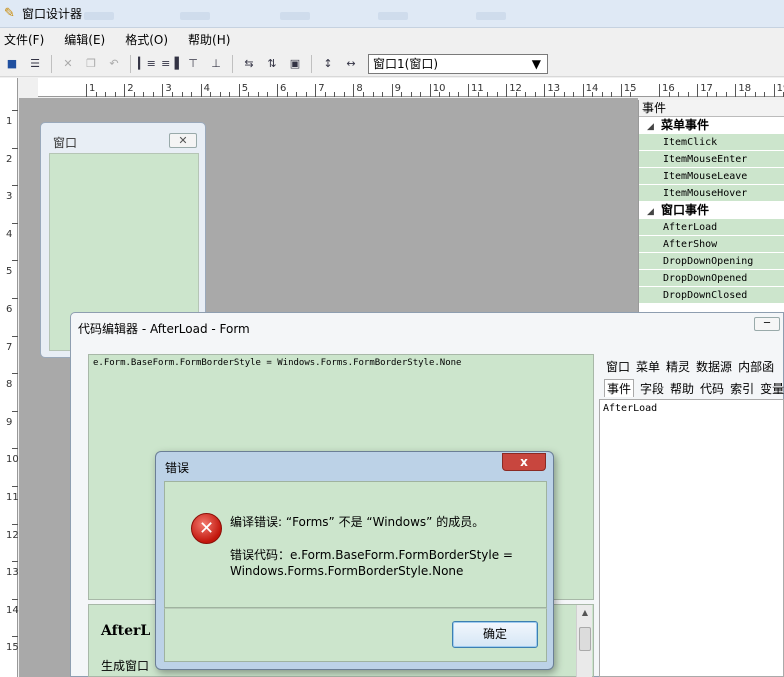 This screenshot has width=784, height=677. Describe the element at coordinates (756, 366) in the screenshot. I see `tab-internal-functions: 内部函` at that location.